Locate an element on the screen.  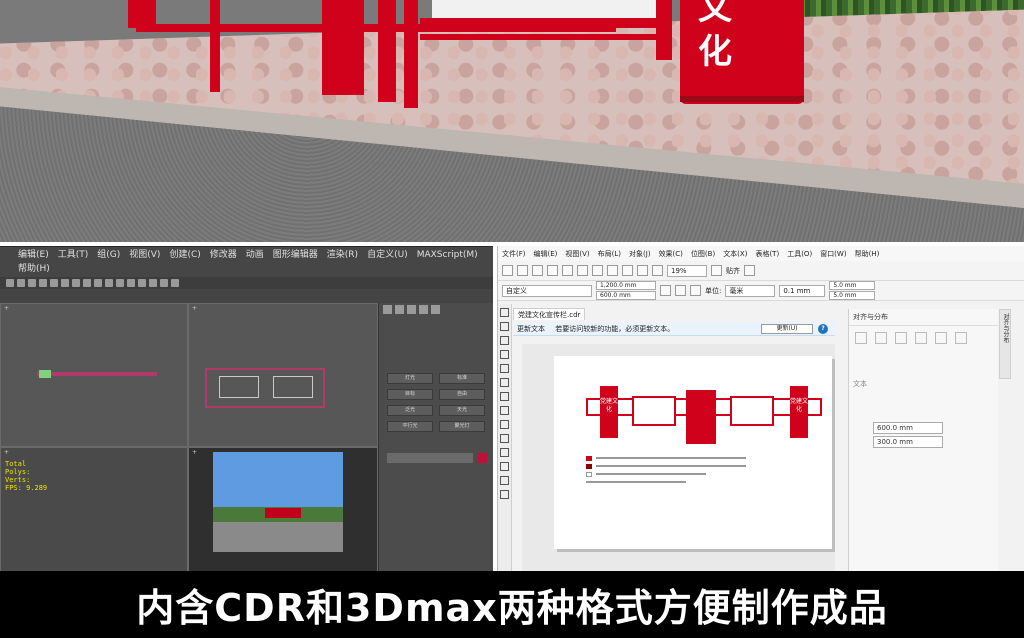
page-preset-select: 自定义 is located at coordinates (547, 290).